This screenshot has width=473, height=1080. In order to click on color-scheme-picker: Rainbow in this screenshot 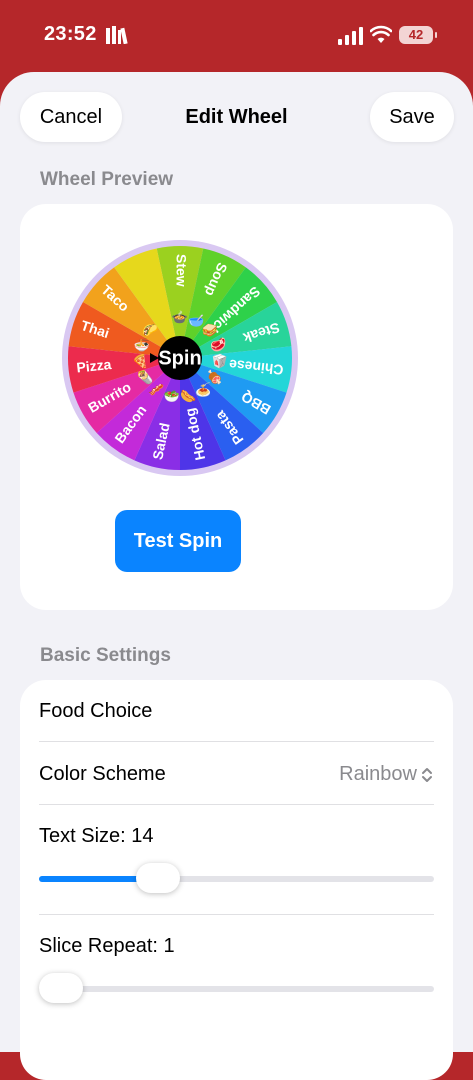, I will do `click(378, 774)`.